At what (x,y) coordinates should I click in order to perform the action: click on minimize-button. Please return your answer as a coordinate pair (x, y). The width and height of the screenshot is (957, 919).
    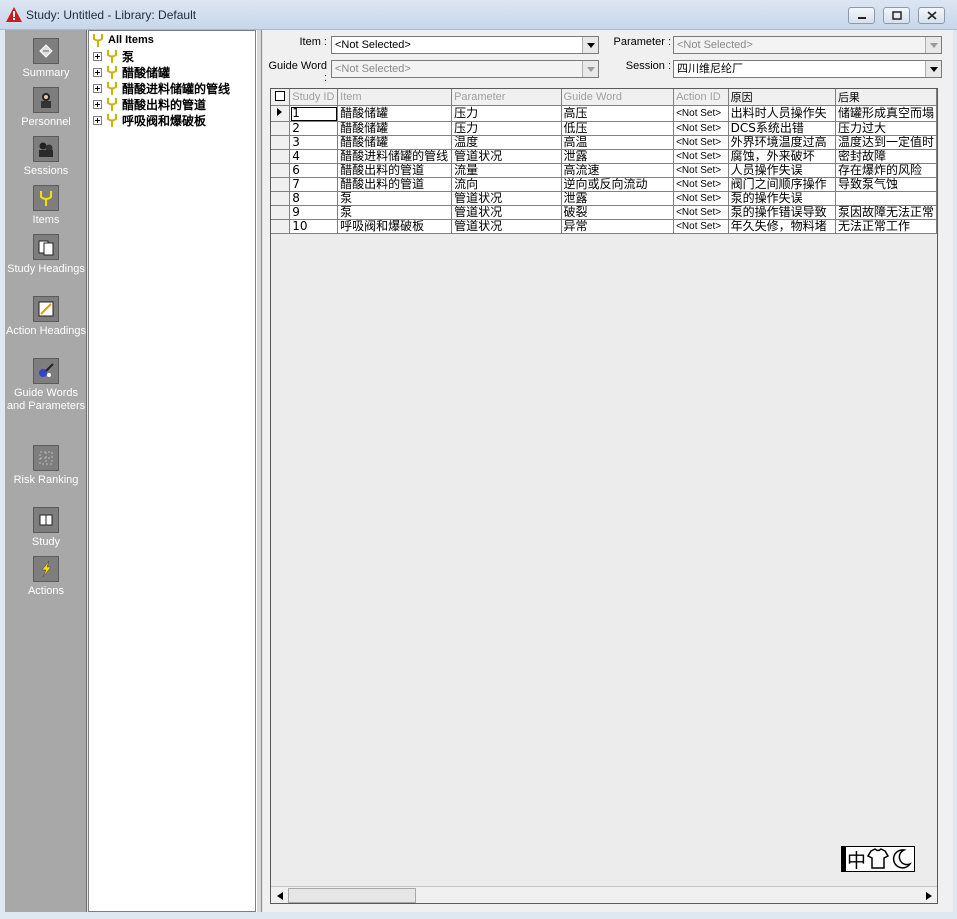
    Looking at the image, I should click on (861, 15).